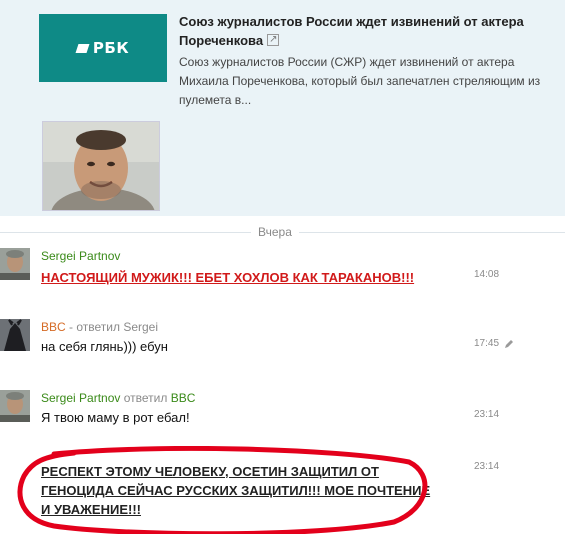  What do you see at coordinates (111, 48) in the screenshot?
I see `rbk-logo-text: РБК` at bounding box center [111, 48].